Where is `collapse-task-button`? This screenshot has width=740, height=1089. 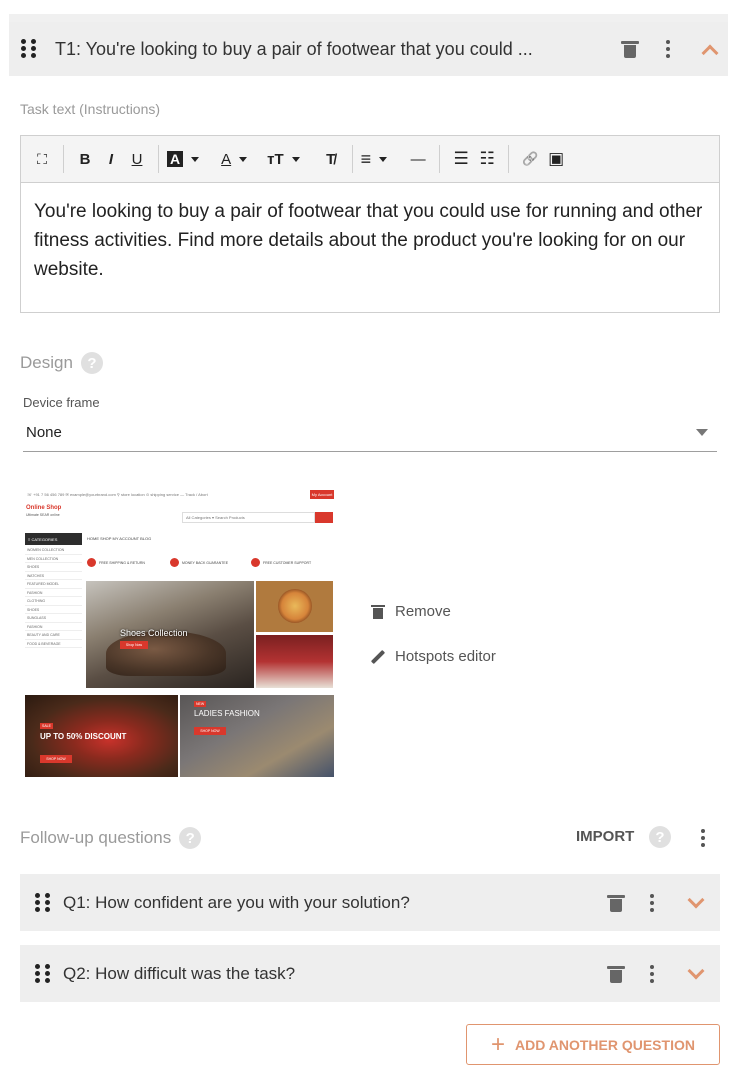 collapse-task-button is located at coordinates (710, 49).